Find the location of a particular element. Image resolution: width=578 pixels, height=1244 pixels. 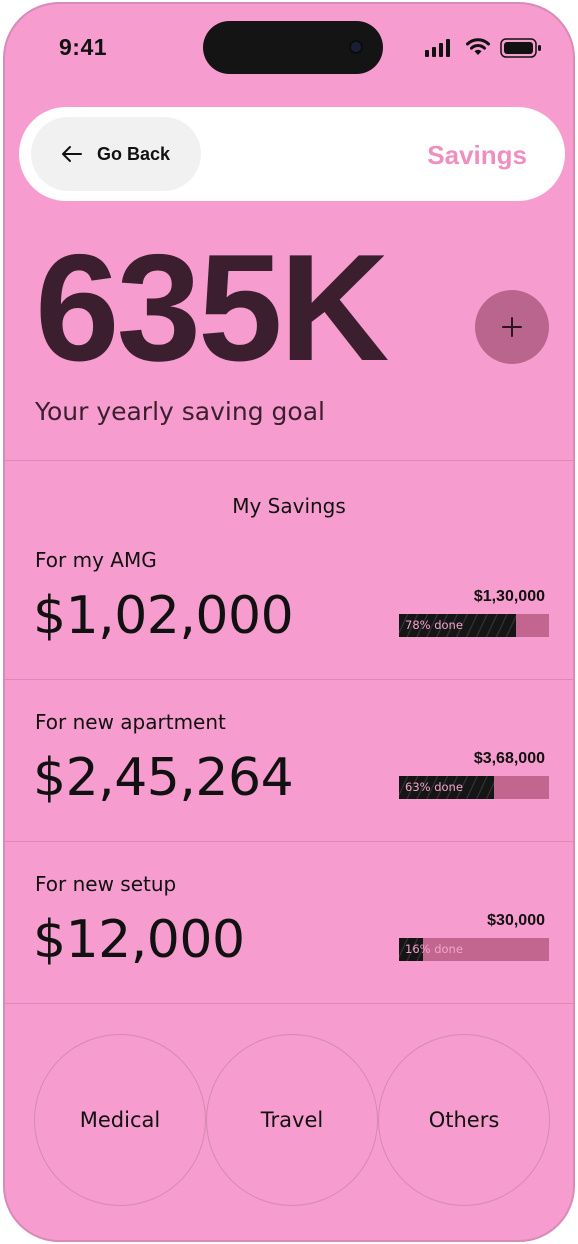

status-time: 9:41 is located at coordinates (83, 47).